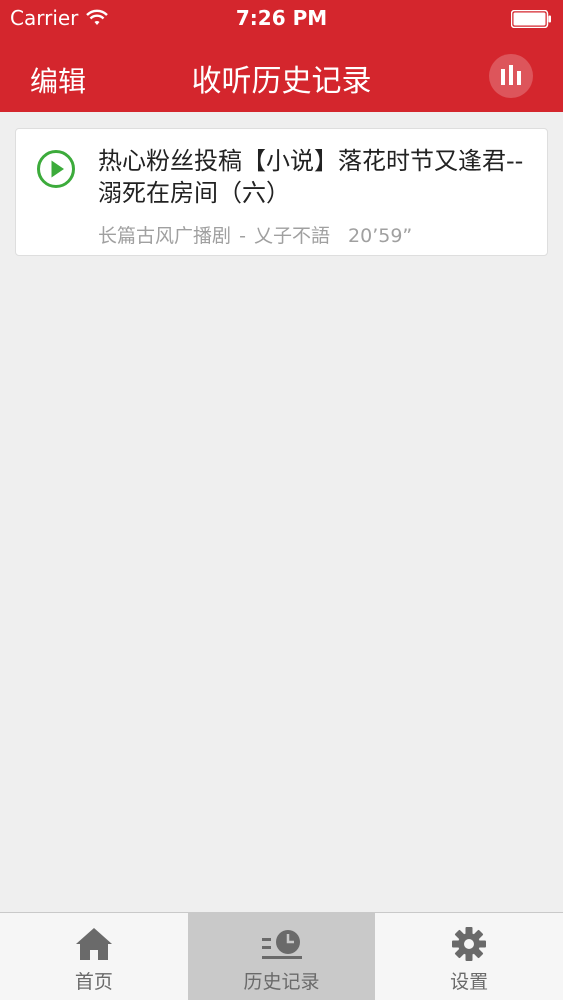 The width and height of the screenshot is (563, 1000). Describe the element at coordinates (281, 981) in the screenshot. I see `tab-label: 历史记录` at that location.